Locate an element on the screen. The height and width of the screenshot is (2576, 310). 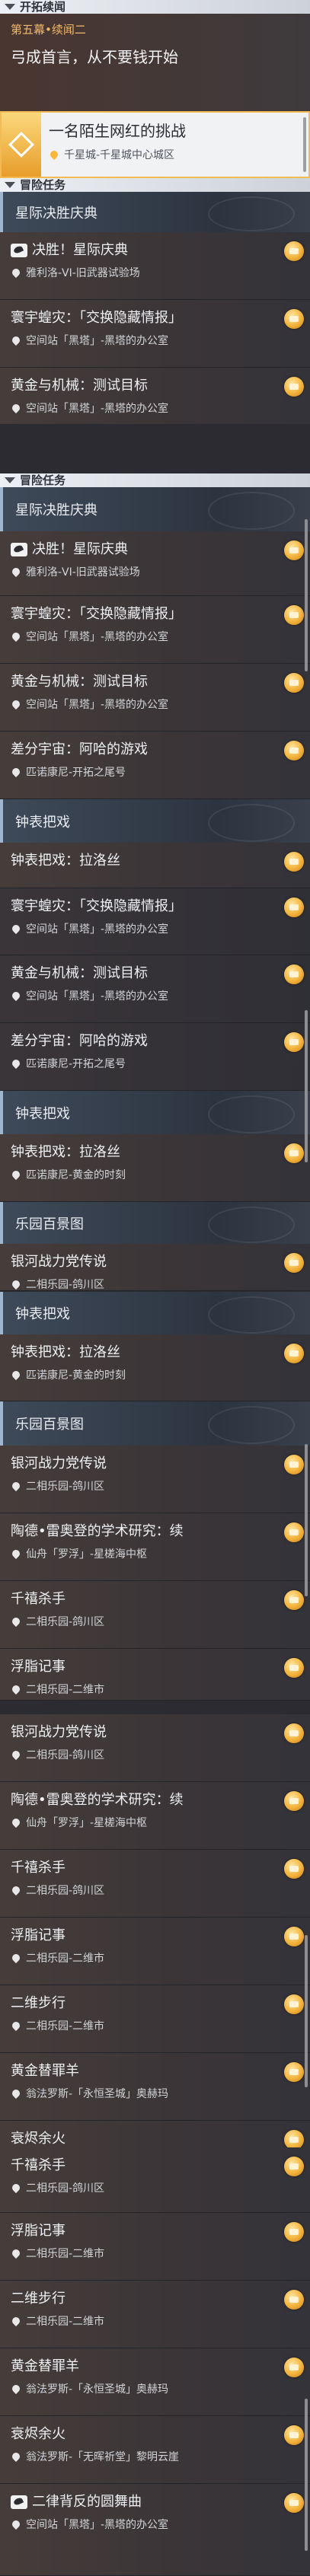
quest-title: 黄金替罪羊 is located at coordinates (45, 2366).